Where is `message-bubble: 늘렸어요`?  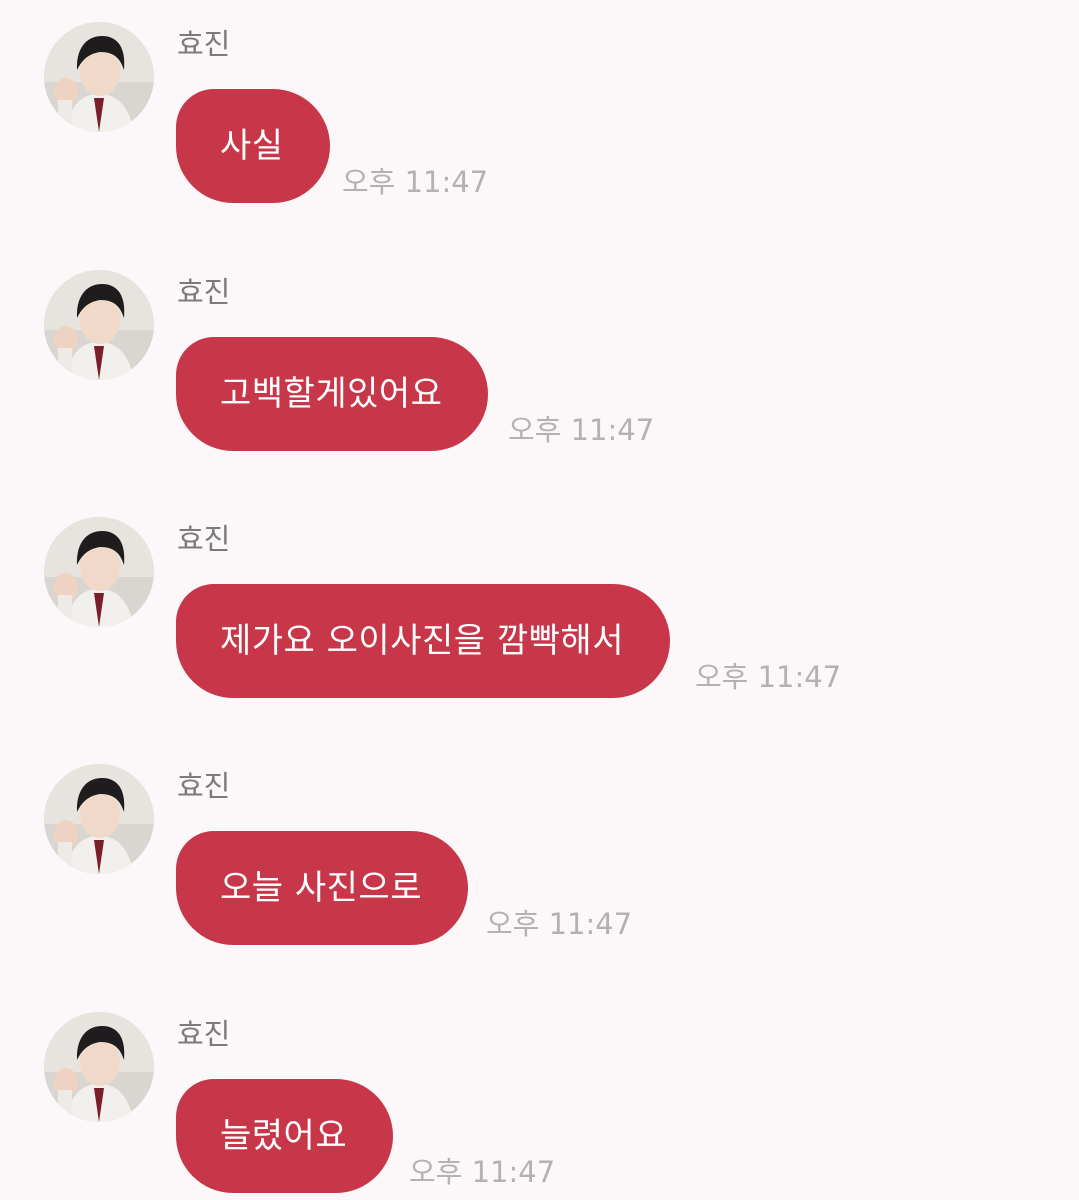
message-bubble: 늘렸어요 is located at coordinates (285, 1136).